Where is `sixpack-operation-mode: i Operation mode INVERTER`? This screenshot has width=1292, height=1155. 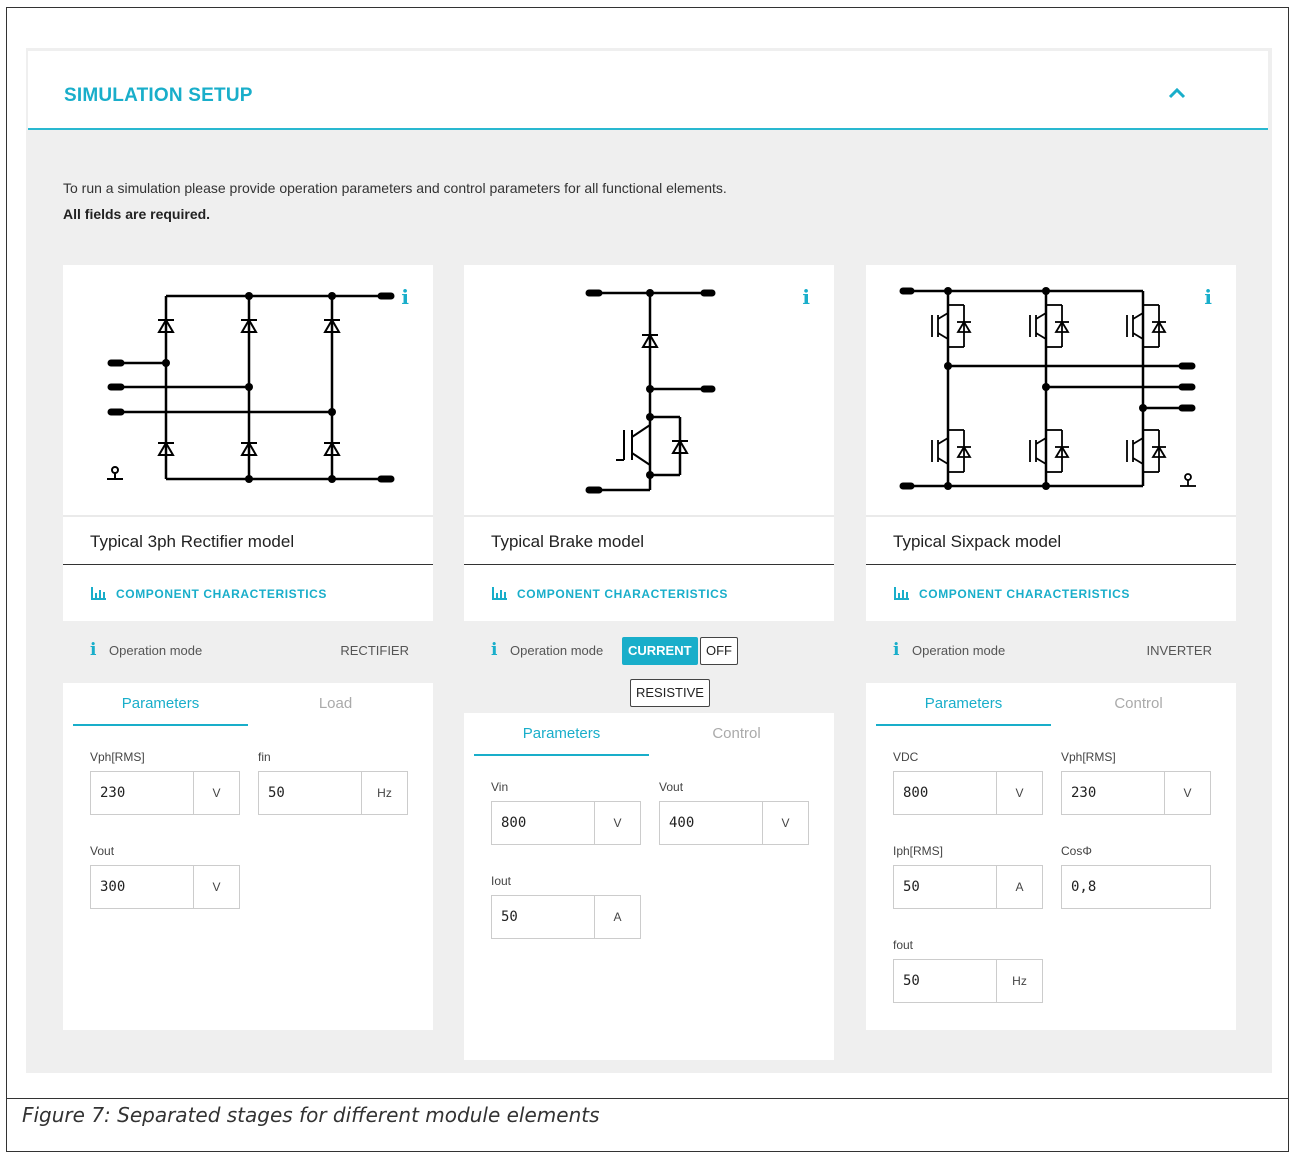 sixpack-operation-mode: i Operation mode INVERTER is located at coordinates (1051, 652).